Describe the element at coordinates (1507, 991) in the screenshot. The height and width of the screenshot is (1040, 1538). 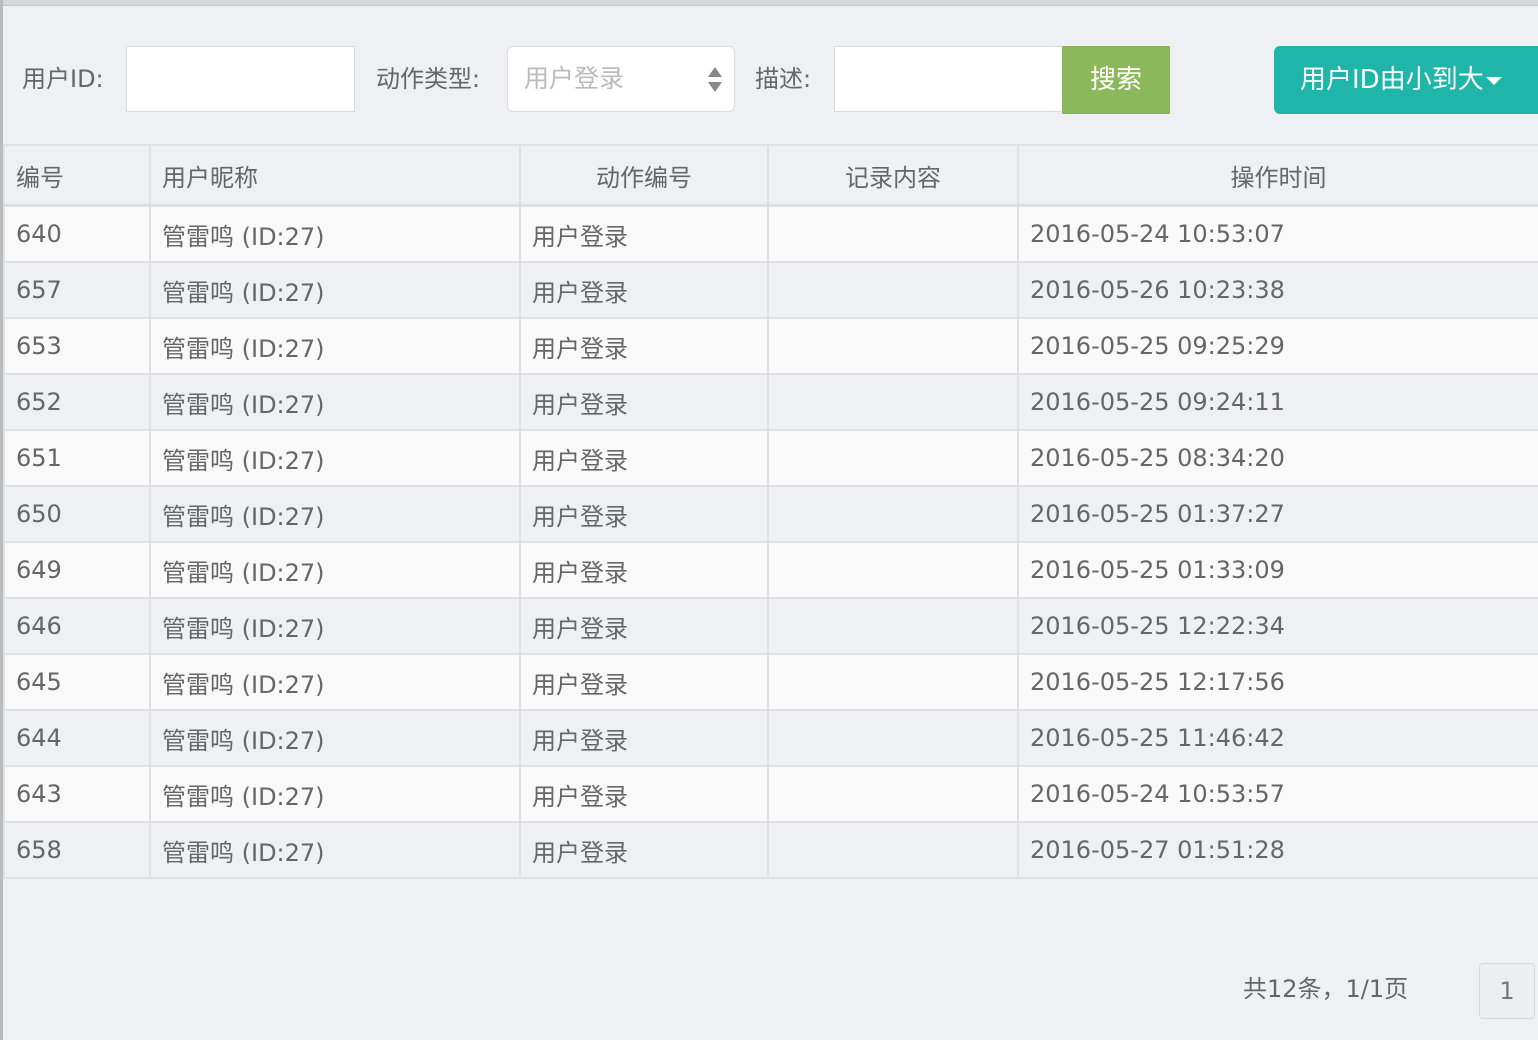
I see `page-button-1: 1` at that location.